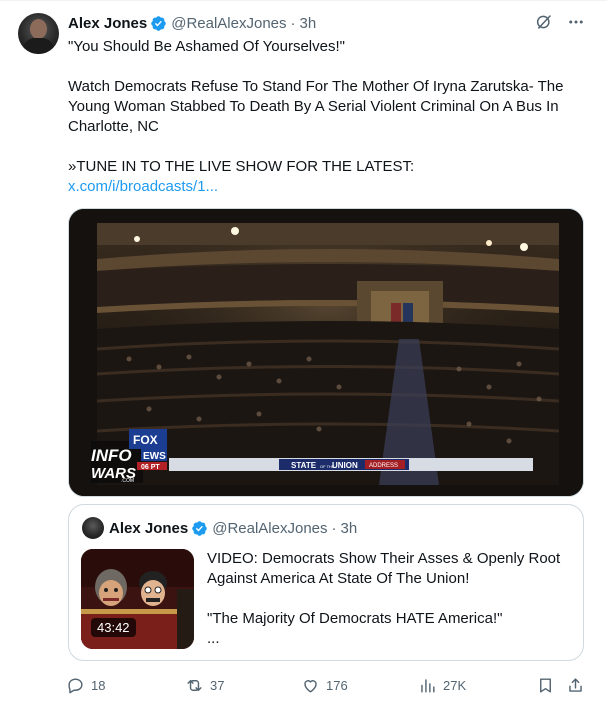 The height and width of the screenshot is (713, 607). What do you see at coordinates (107, 23) in the screenshot?
I see `author-name: Alex Jones` at bounding box center [107, 23].